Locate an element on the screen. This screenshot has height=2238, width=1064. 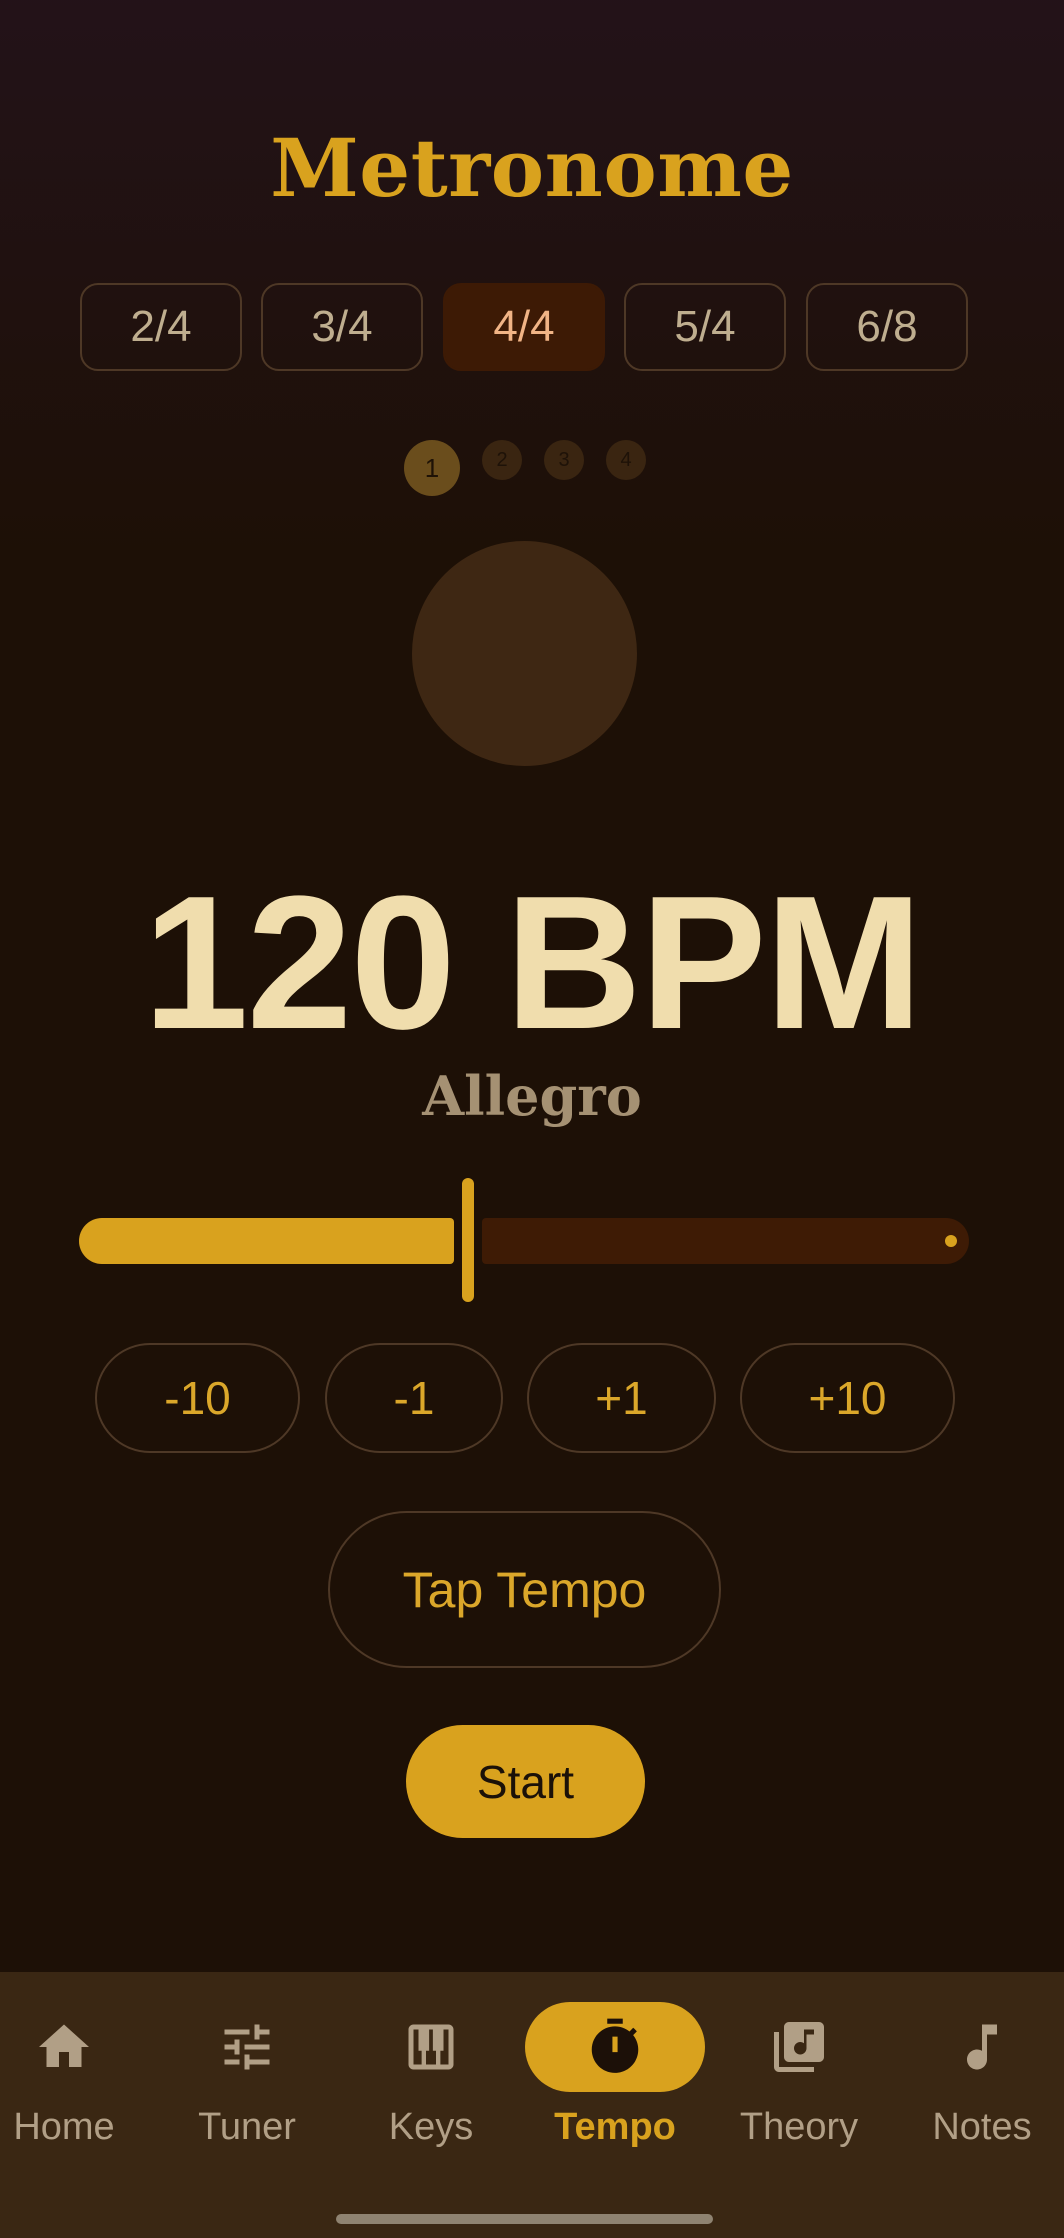
tune-icon-wrap is located at coordinates (247, 2047).